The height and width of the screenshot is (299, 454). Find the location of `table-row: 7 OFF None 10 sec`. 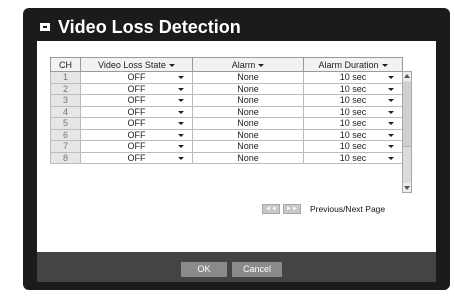

table-row: 7 OFF None 10 sec is located at coordinates (226, 146).